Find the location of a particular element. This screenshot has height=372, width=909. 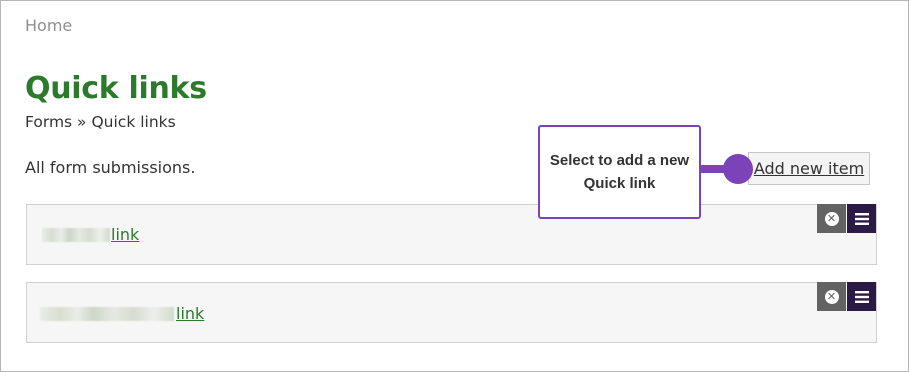

callout-line-1: Select to add a new is located at coordinates (619, 160).